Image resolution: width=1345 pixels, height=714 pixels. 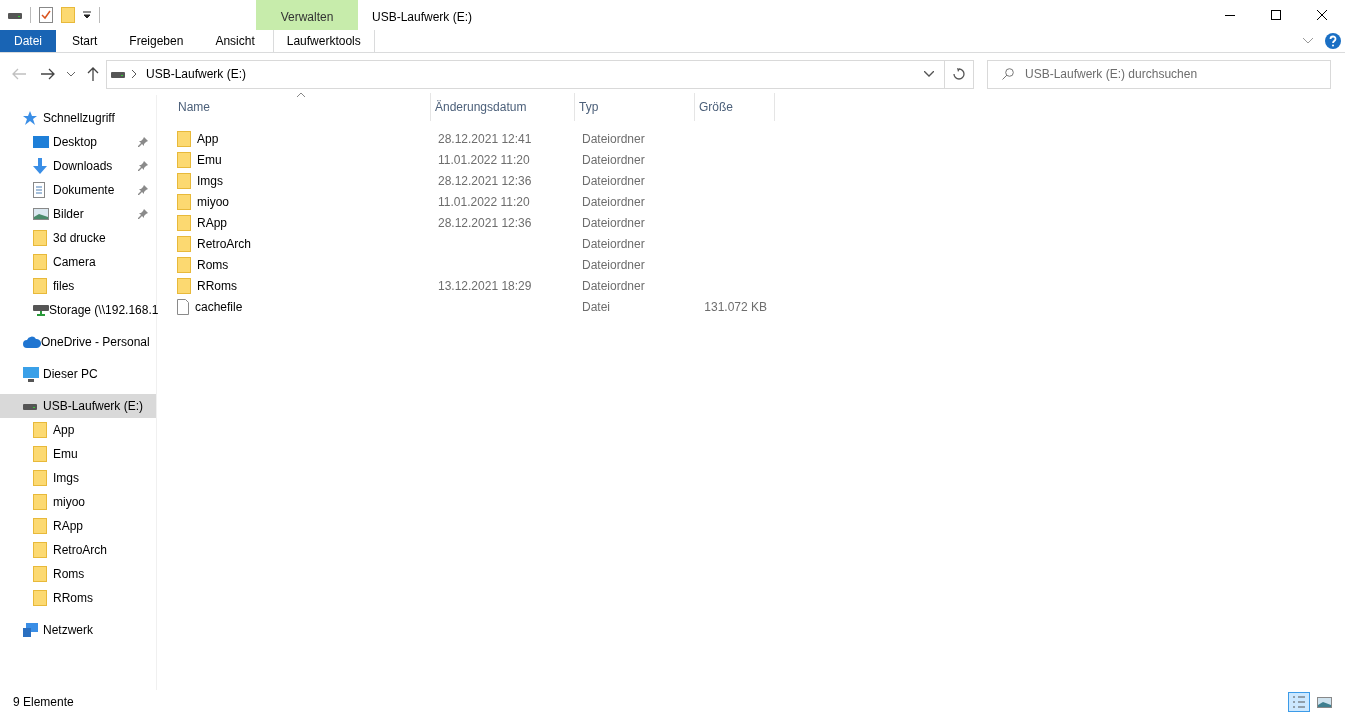 I want to click on sidebar-item: Dokumente, so click(x=78, y=190).